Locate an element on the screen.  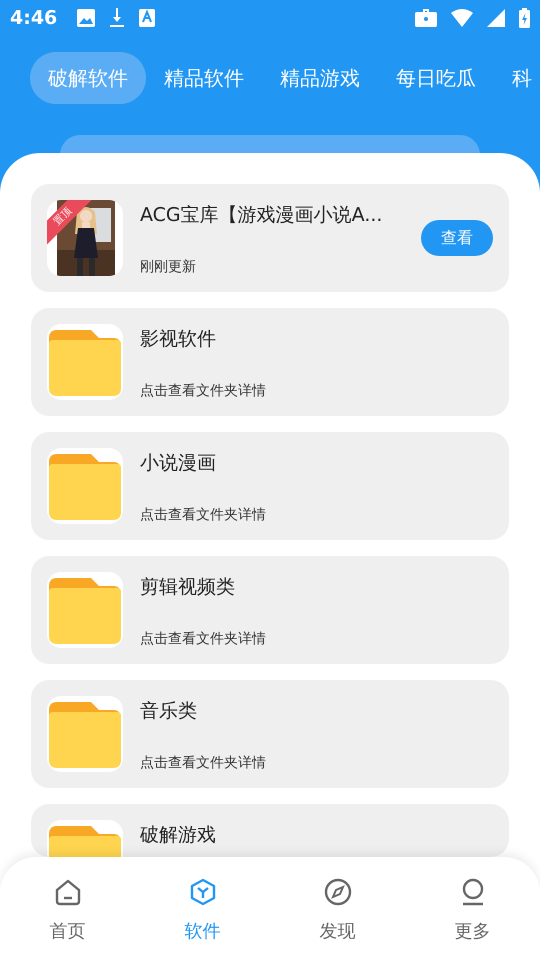
item-title: 剪辑视频类 is located at coordinates (188, 587).